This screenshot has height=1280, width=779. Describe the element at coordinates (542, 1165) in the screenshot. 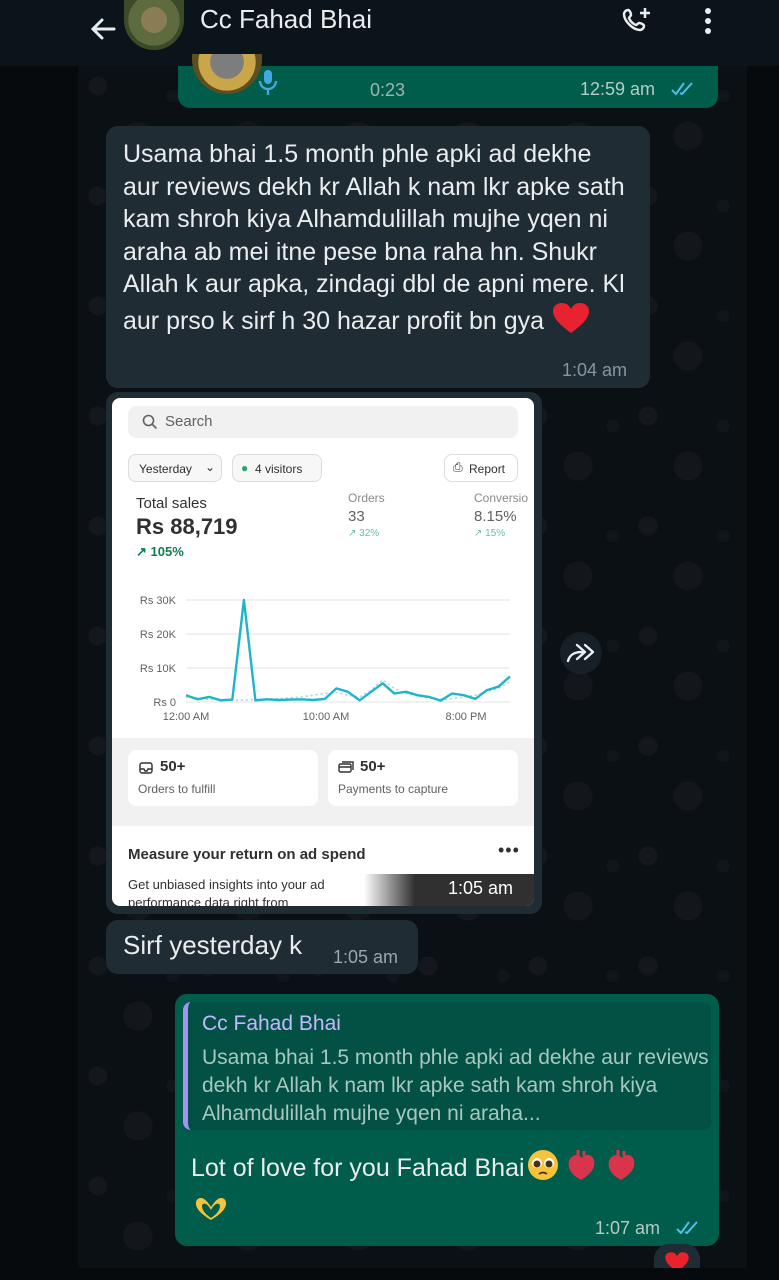

I see `pleading-face-emoji-icon` at that location.